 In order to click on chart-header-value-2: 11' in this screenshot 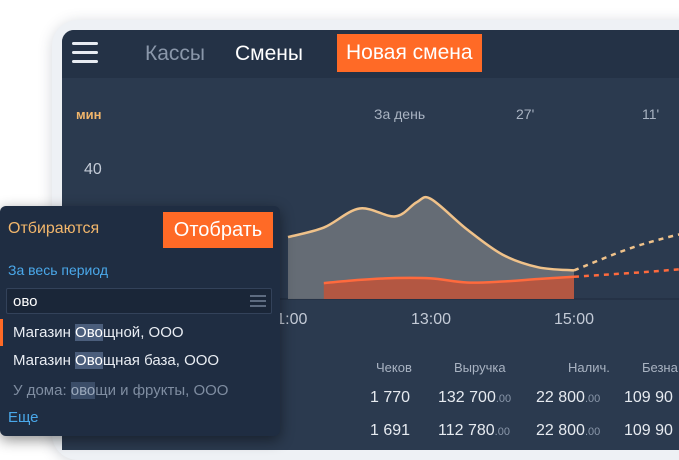, I will do `click(650, 114)`.